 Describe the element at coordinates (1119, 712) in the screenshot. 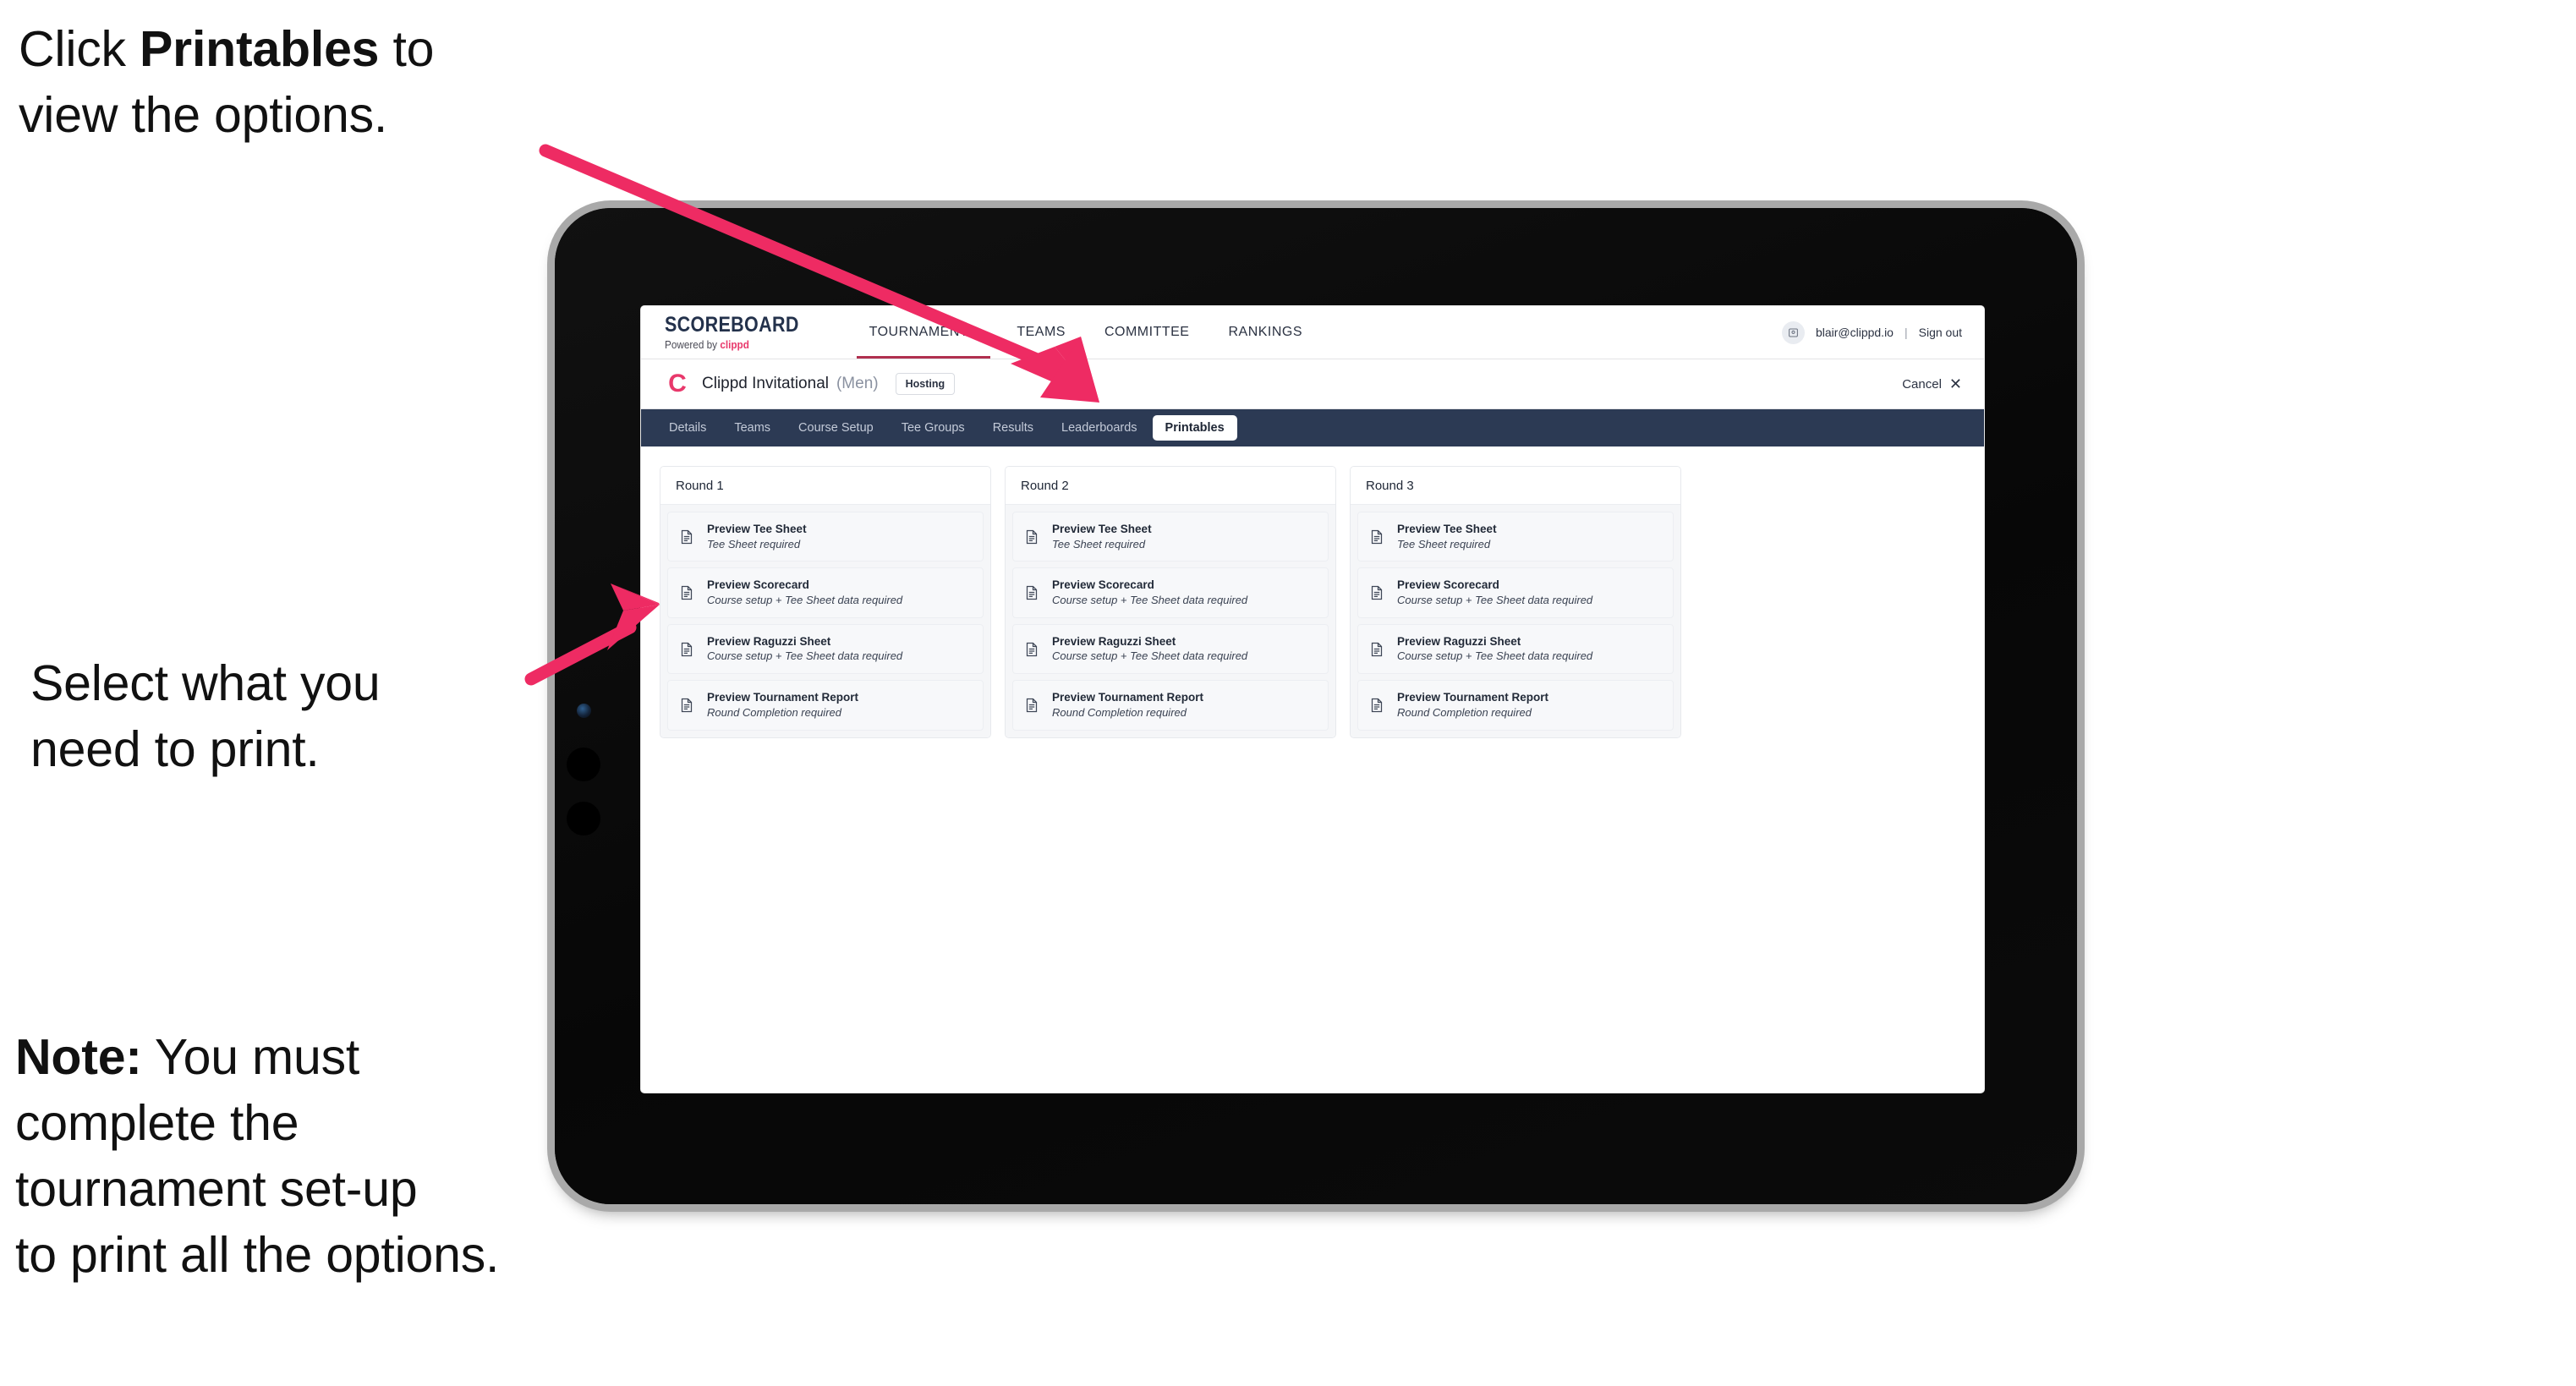

I see `printable-subtitle: Round Completion required` at that location.